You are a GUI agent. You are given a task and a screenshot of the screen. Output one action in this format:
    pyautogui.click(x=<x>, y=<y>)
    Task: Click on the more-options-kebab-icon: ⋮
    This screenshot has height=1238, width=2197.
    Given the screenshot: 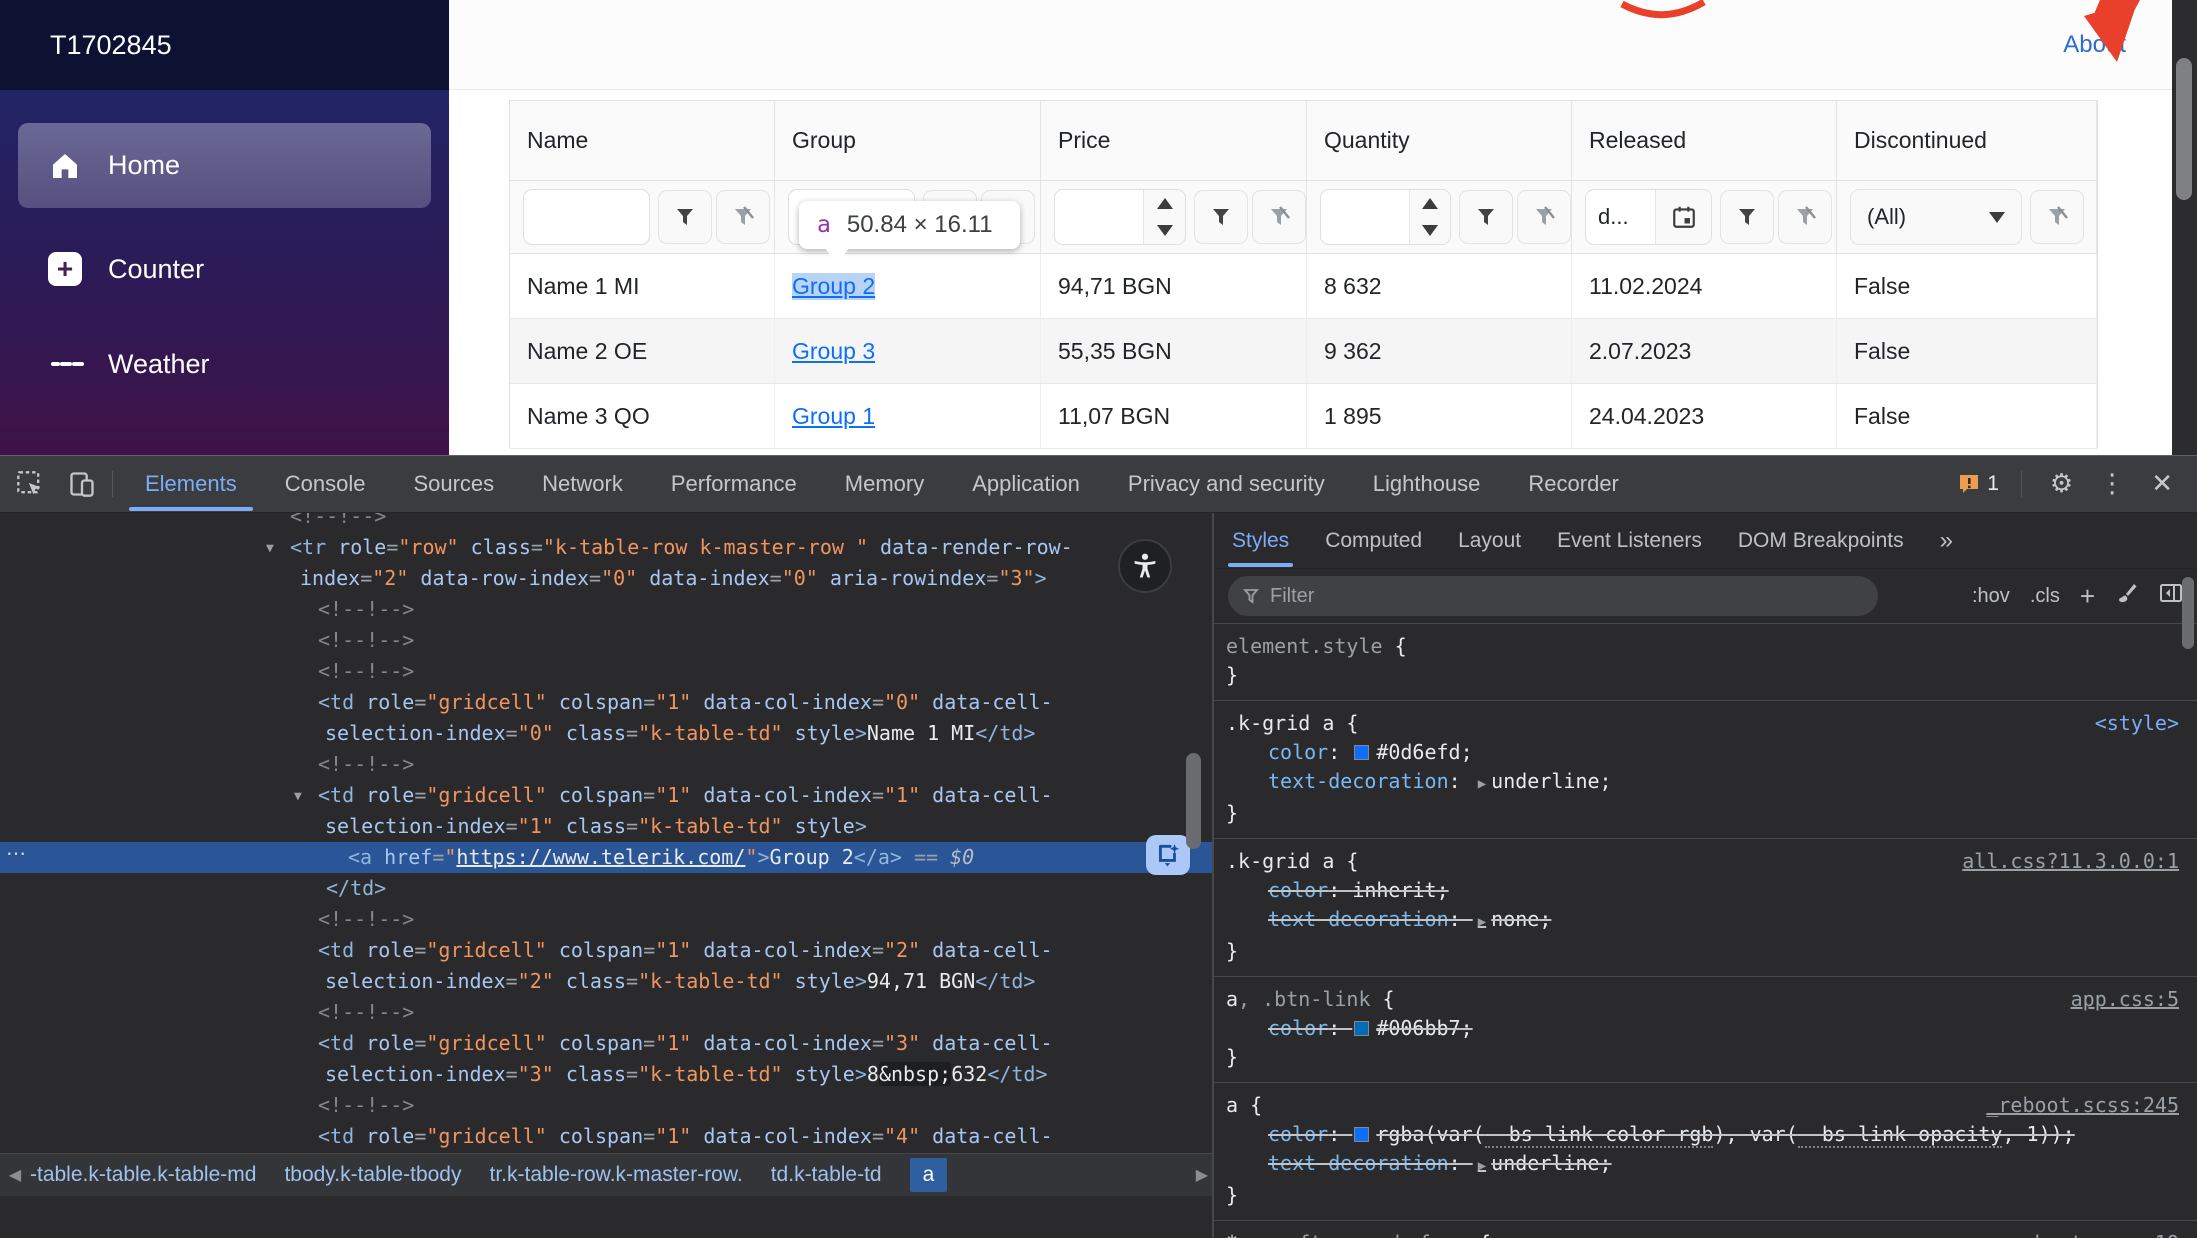 What is the action you would take?
    pyautogui.click(x=2112, y=484)
    